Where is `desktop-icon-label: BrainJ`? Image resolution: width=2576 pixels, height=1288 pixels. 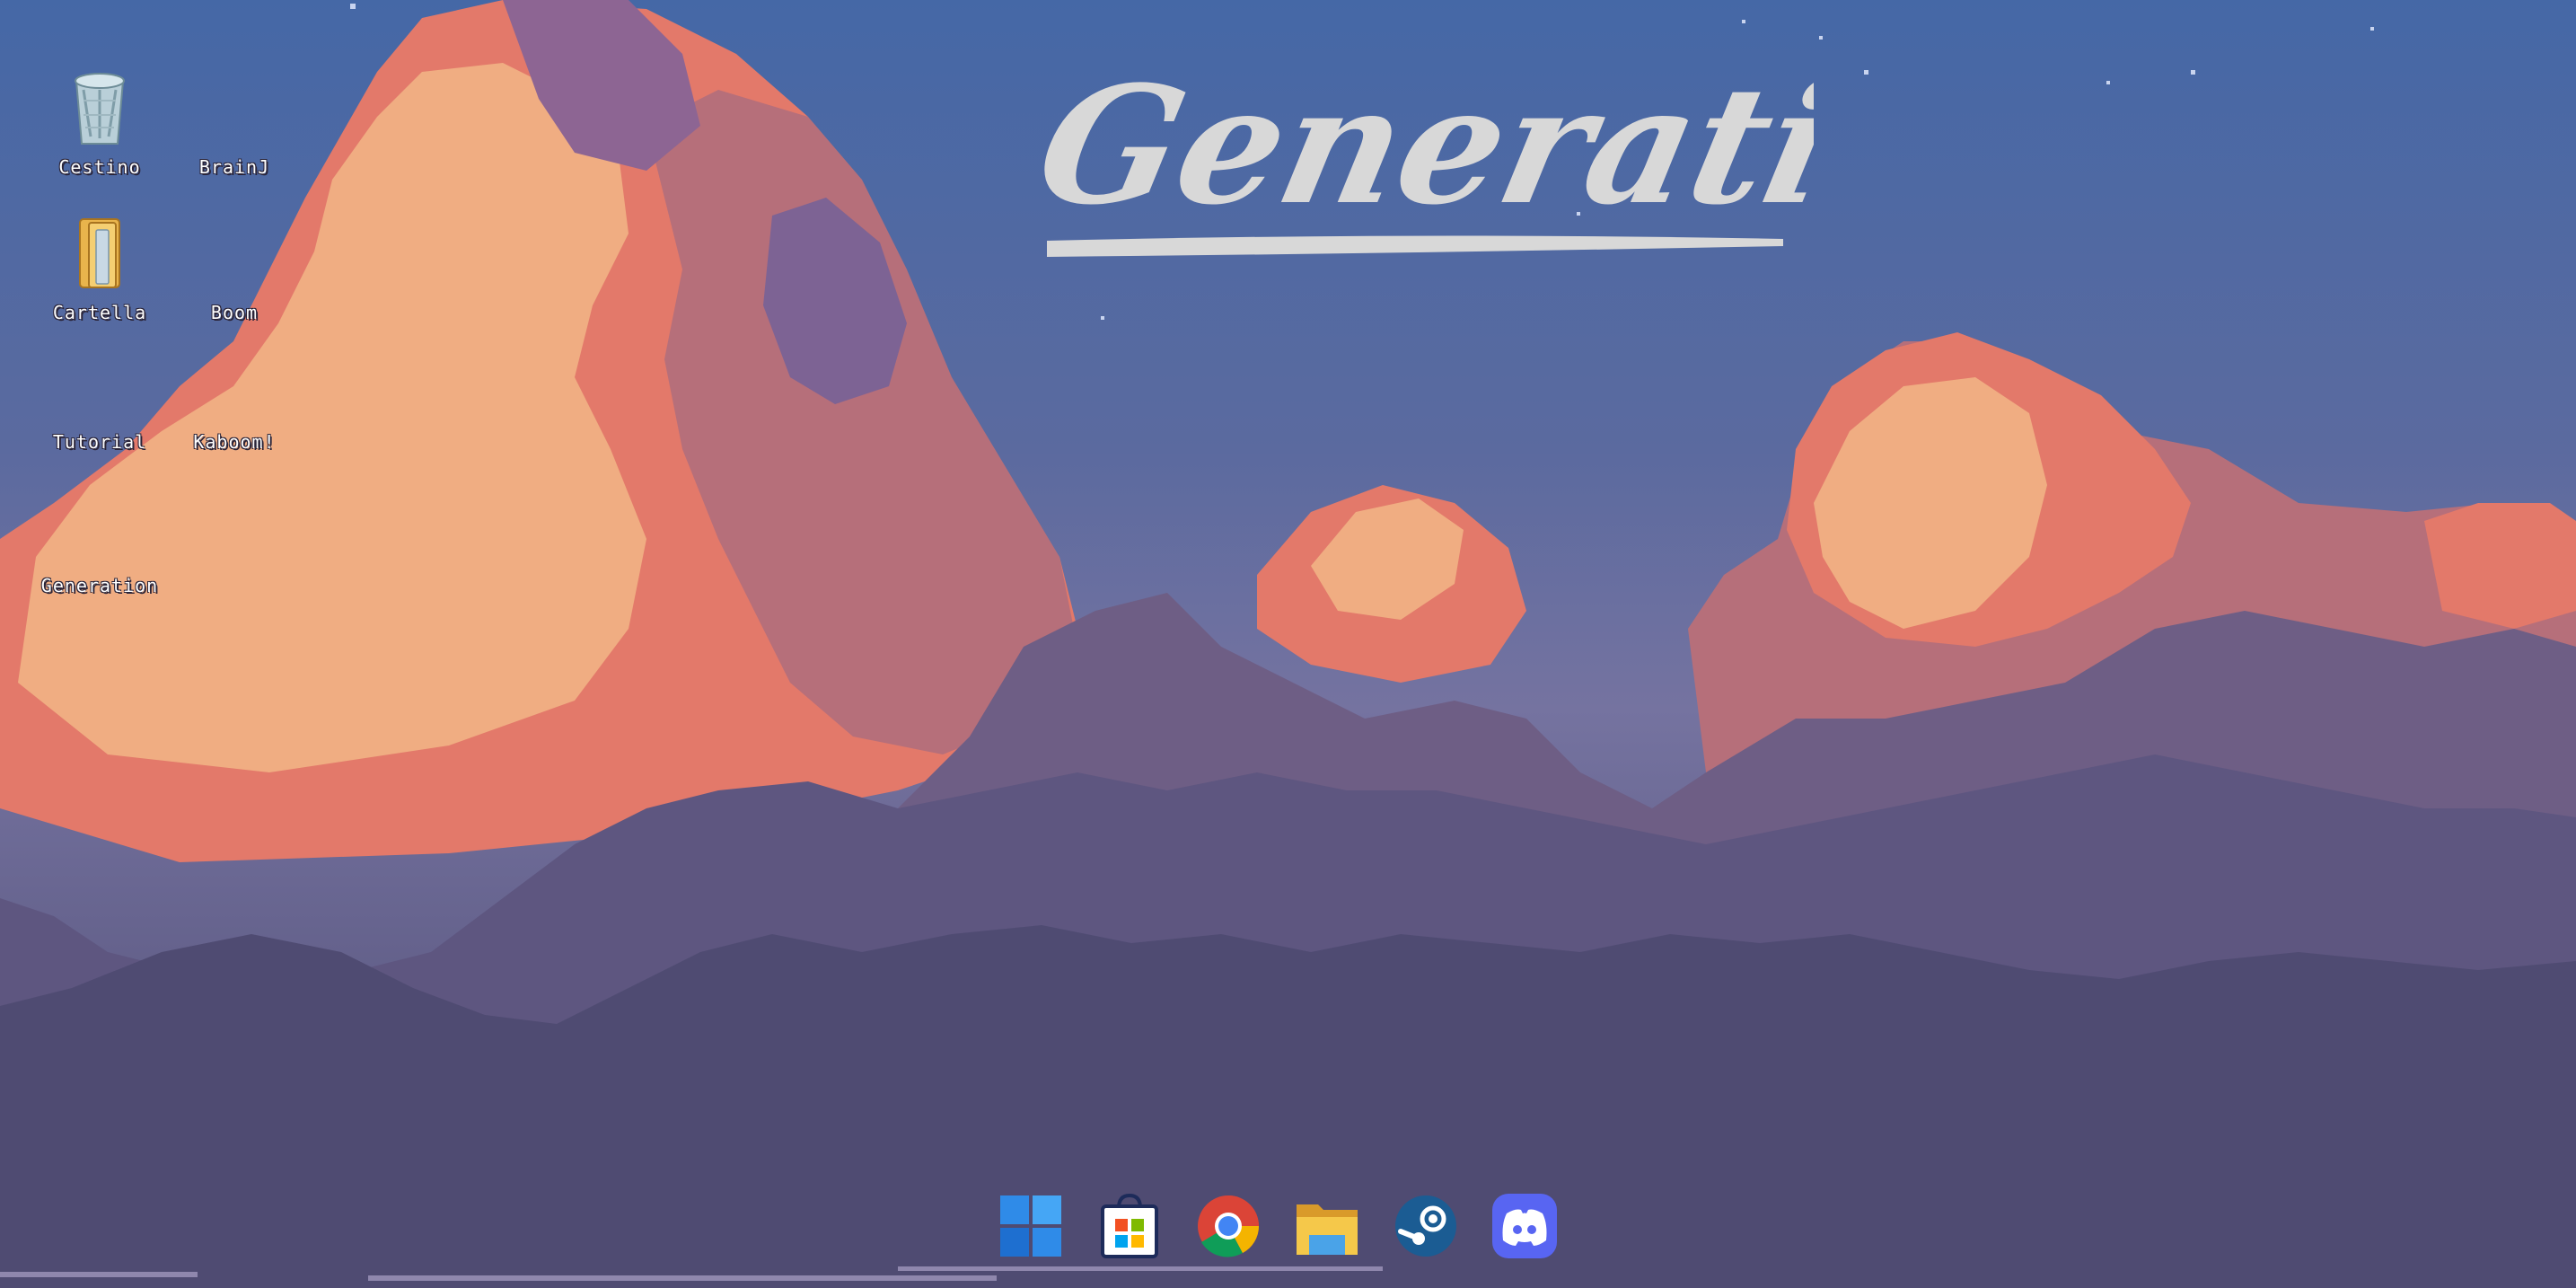
desktop-icon-label: BrainJ is located at coordinates (234, 167).